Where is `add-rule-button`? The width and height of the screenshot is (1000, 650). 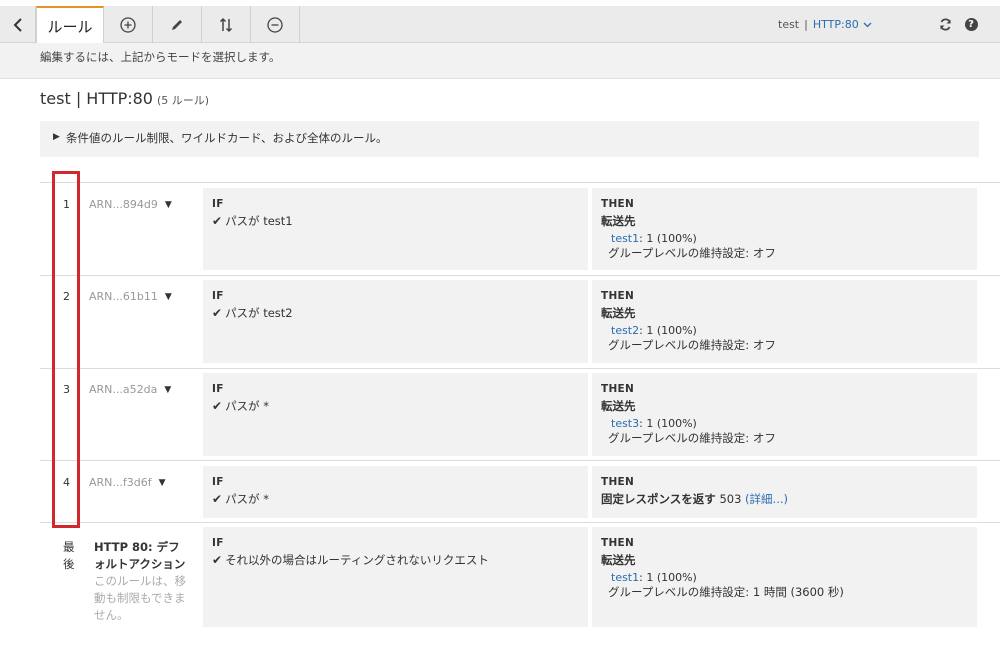 add-rule-button is located at coordinates (128, 24).